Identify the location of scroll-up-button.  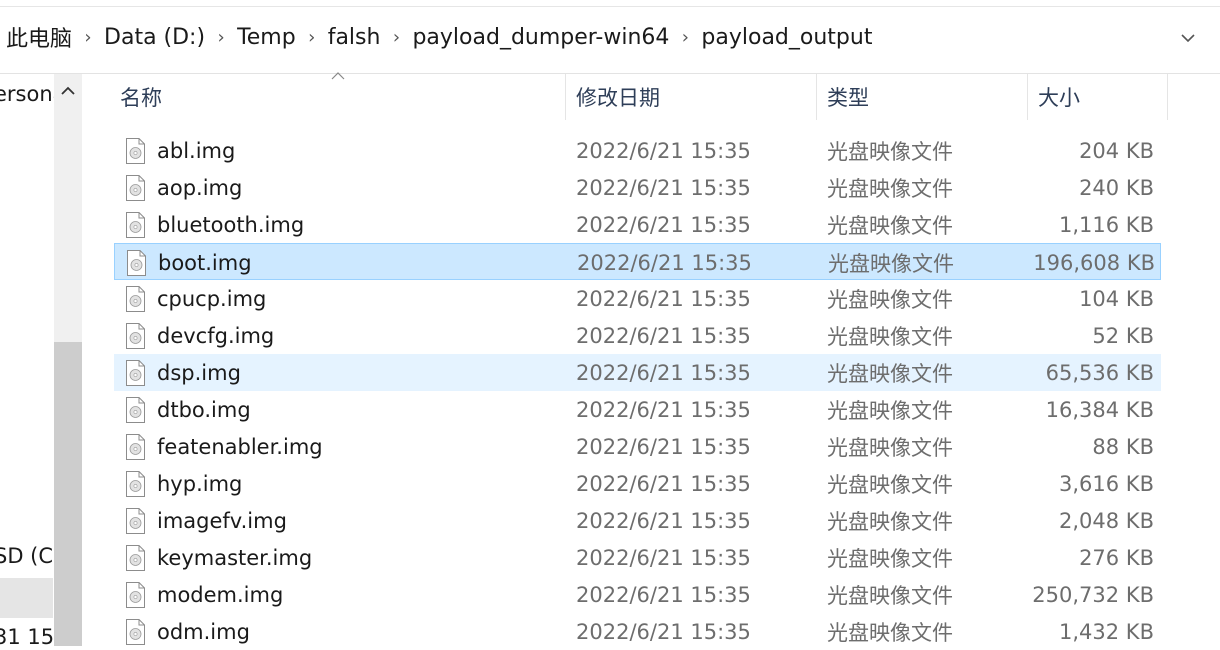
(68, 90).